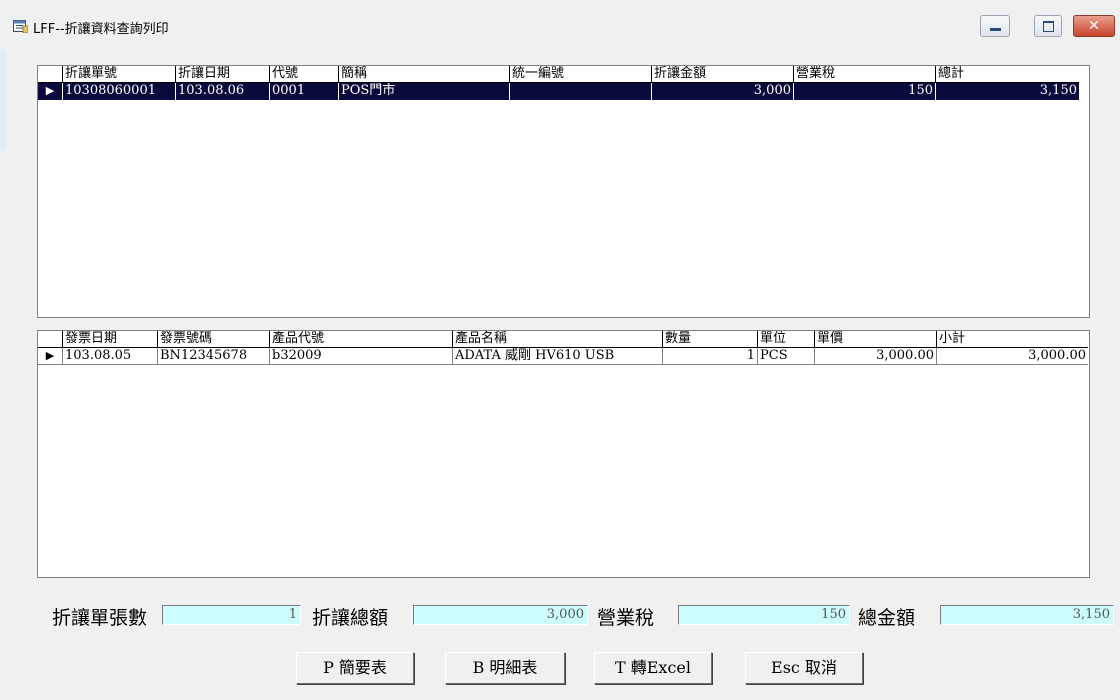 The width and height of the screenshot is (1120, 700). Describe the element at coordinates (350, 618) in the screenshot. I see `discount-total-label: 折讓總額` at that location.